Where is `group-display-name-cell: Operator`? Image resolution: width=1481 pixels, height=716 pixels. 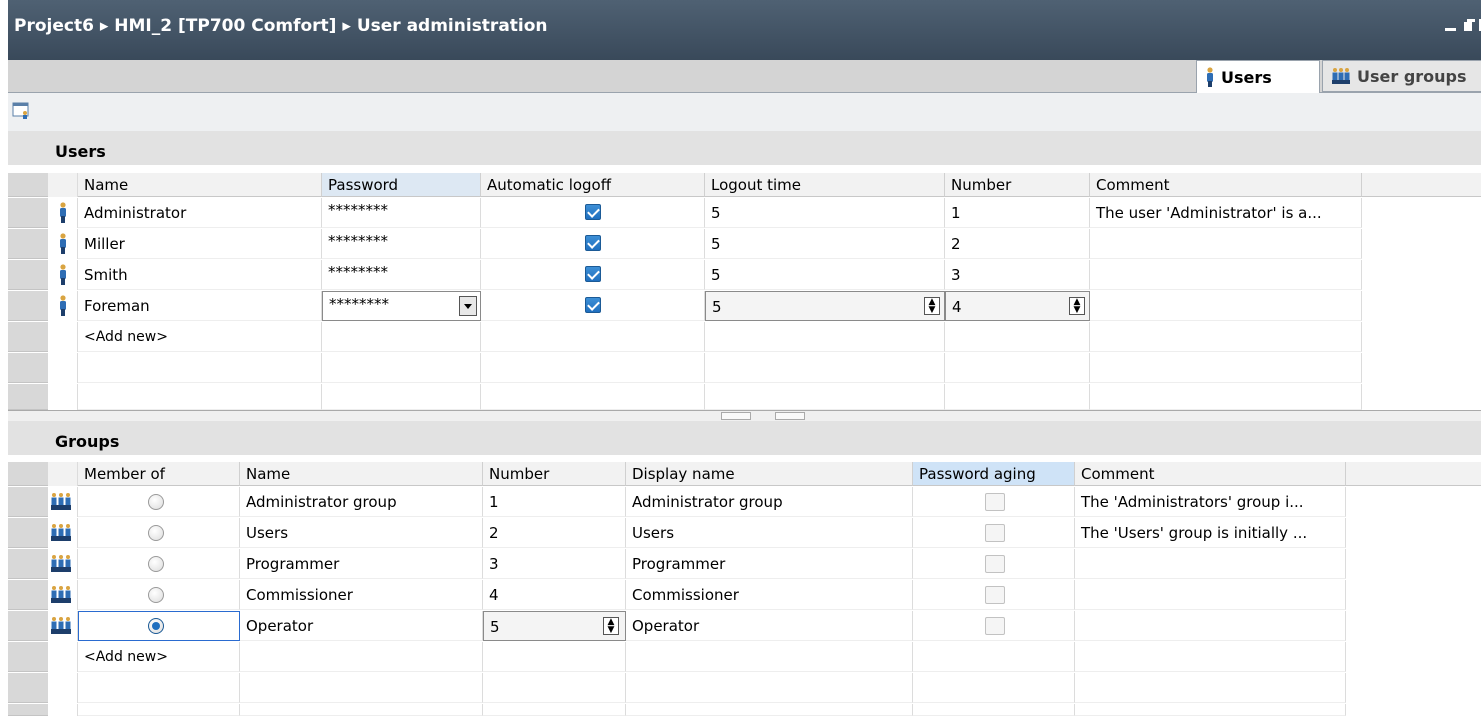
group-display-name-cell: Operator is located at coordinates (769, 626).